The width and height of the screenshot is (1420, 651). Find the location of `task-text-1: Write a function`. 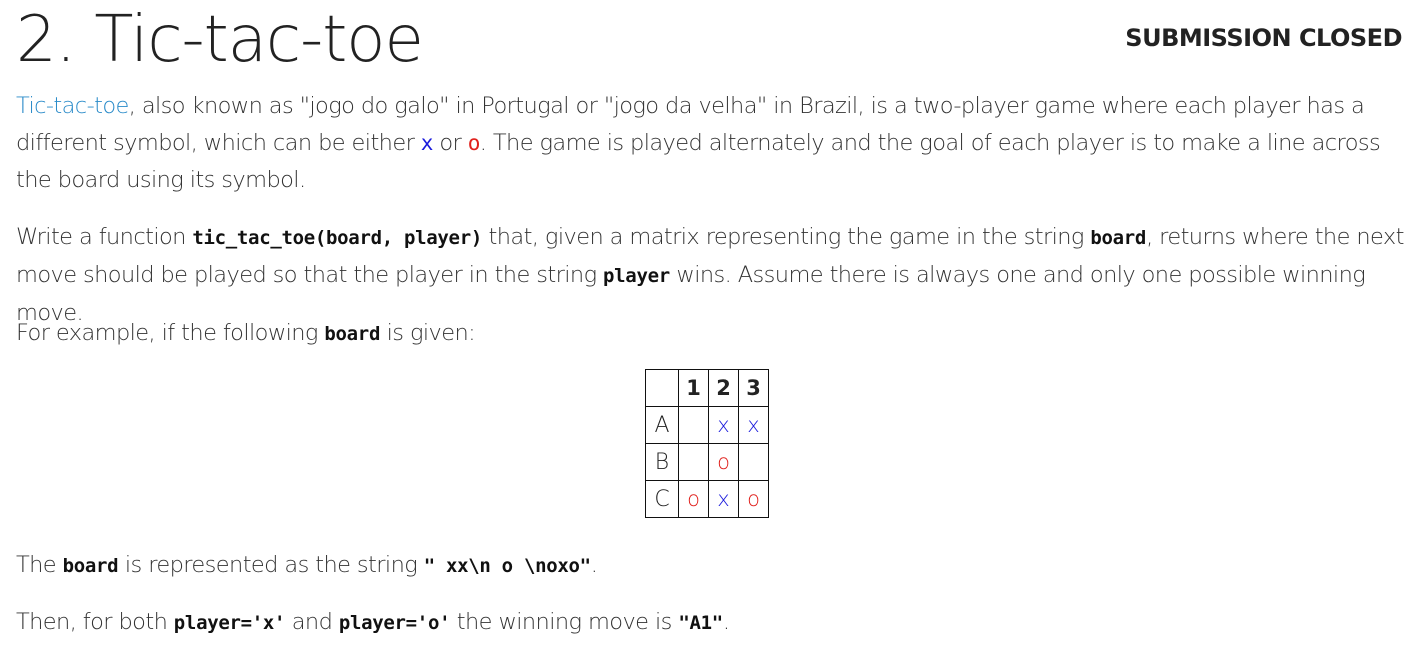

task-text-1: Write a function is located at coordinates (104, 237).